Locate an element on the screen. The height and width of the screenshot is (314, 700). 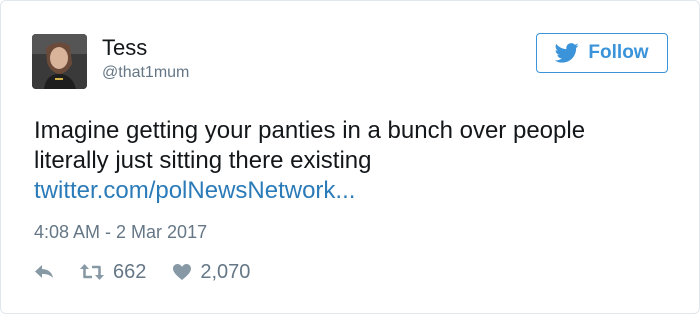
avatar is located at coordinates (59, 61).